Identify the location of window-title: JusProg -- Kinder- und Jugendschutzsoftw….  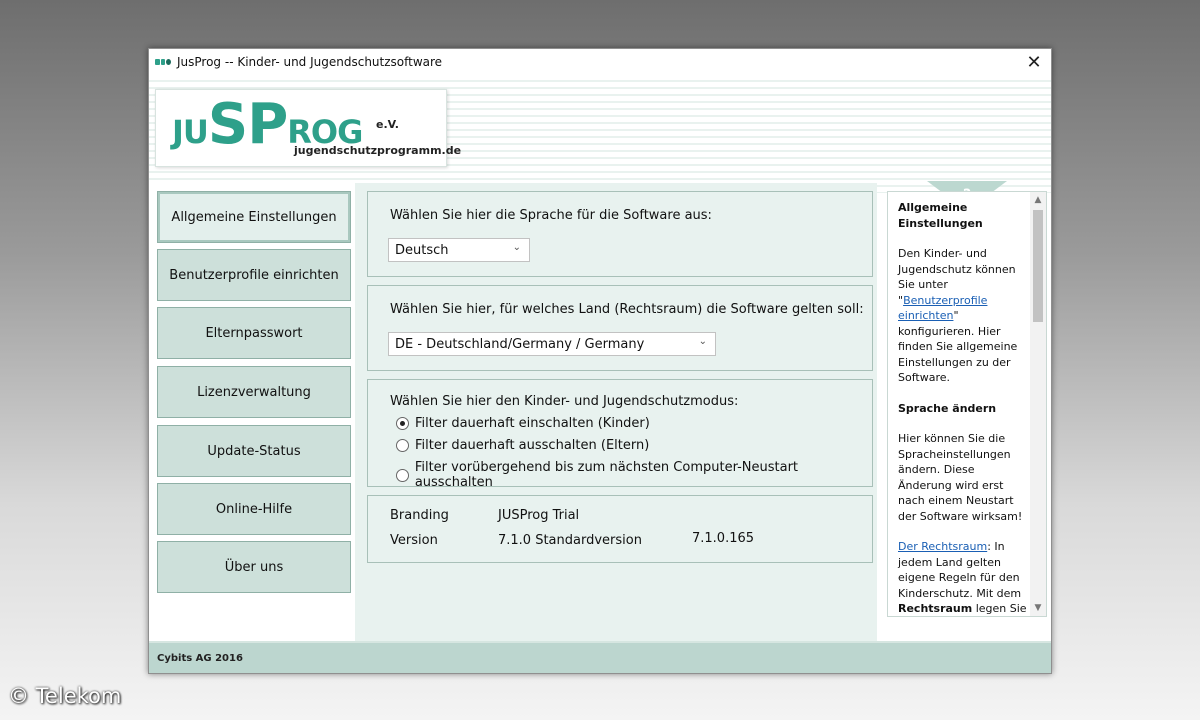
(310, 62).